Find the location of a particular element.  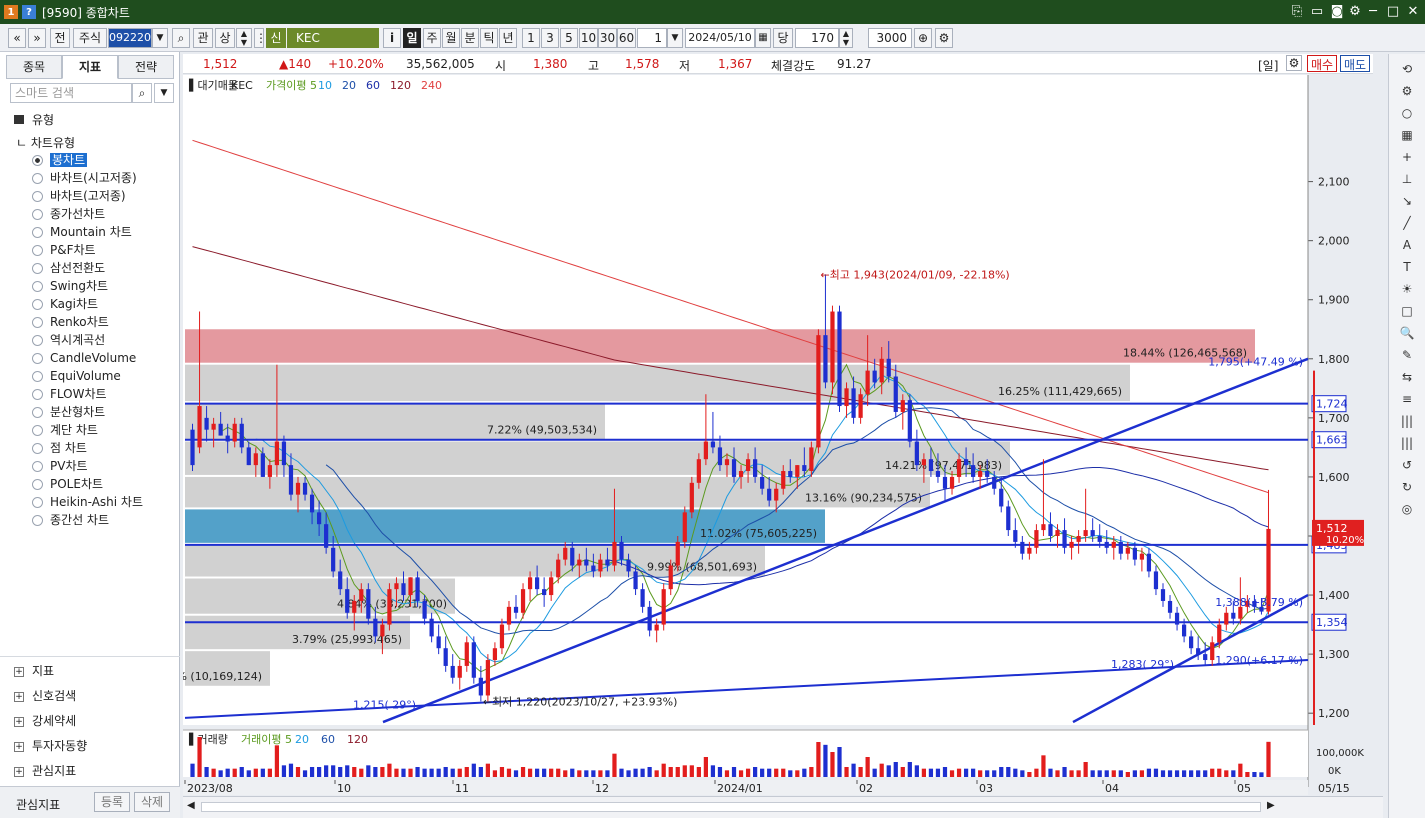

chart-tool-icon: ↘ is located at coordinates (1407, 201).